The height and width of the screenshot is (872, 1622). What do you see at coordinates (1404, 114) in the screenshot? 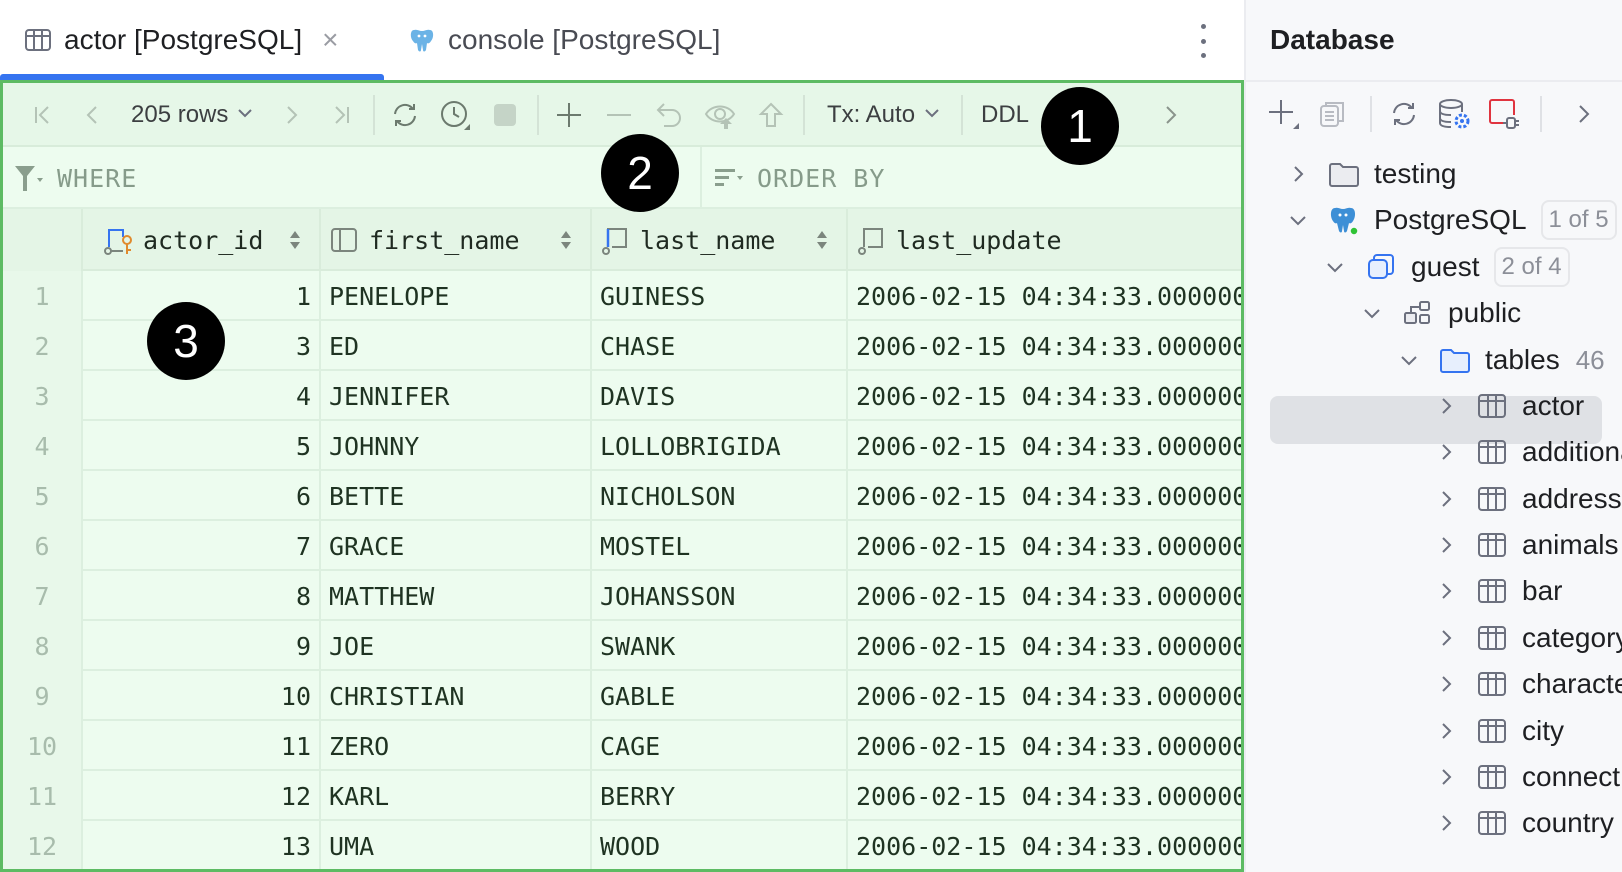
I see `refresh-icon` at bounding box center [1404, 114].